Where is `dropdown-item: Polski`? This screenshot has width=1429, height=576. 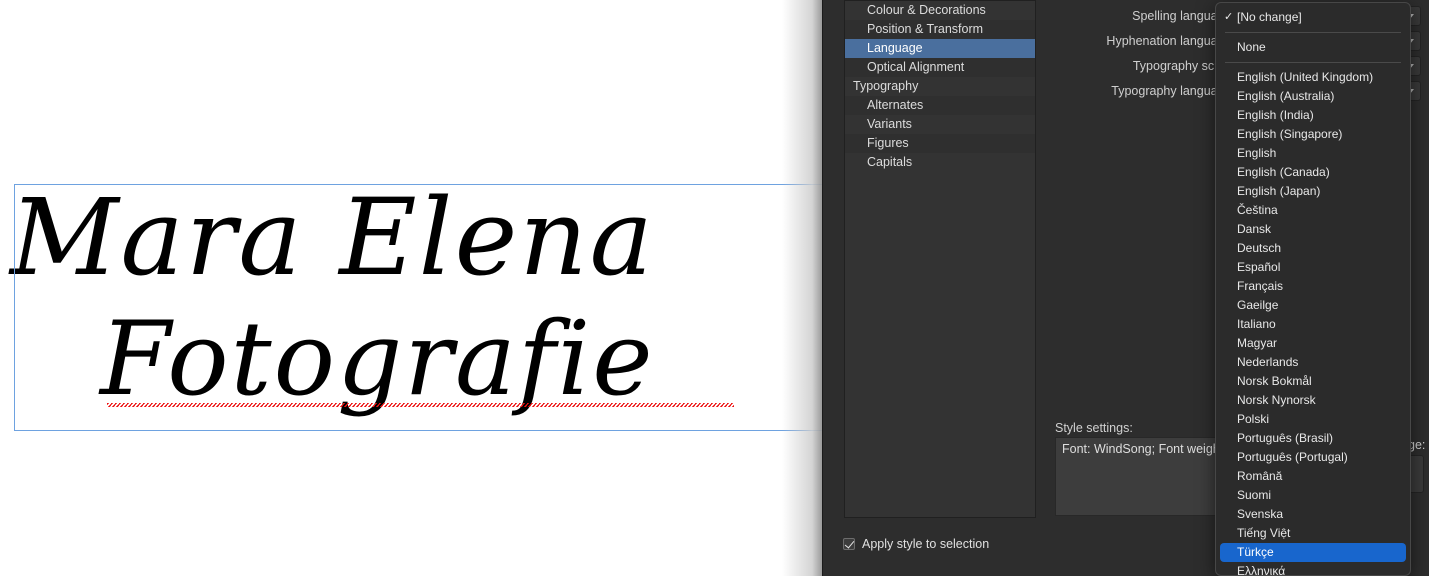 dropdown-item: Polski is located at coordinates (1313, 419).